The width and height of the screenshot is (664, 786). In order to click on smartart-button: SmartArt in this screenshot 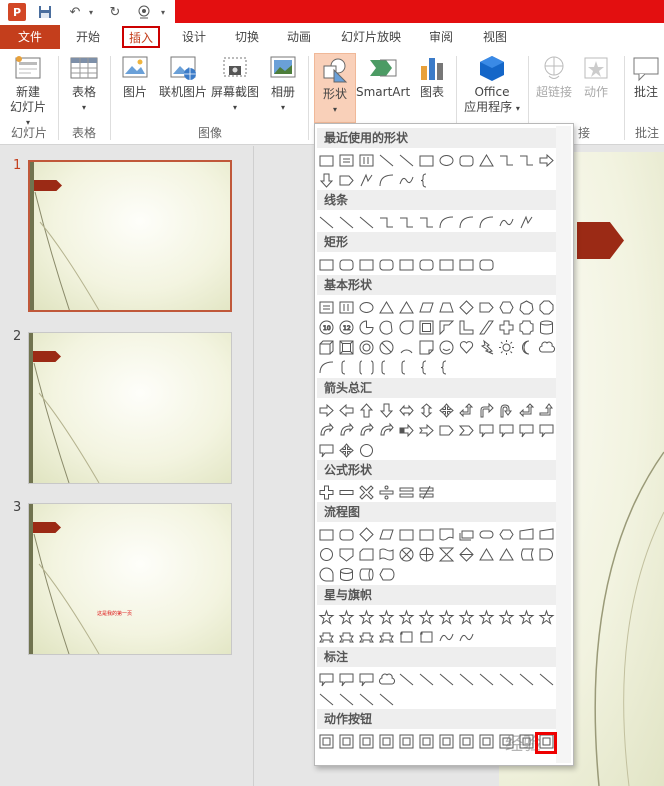, I will do `click(383, 77)`.